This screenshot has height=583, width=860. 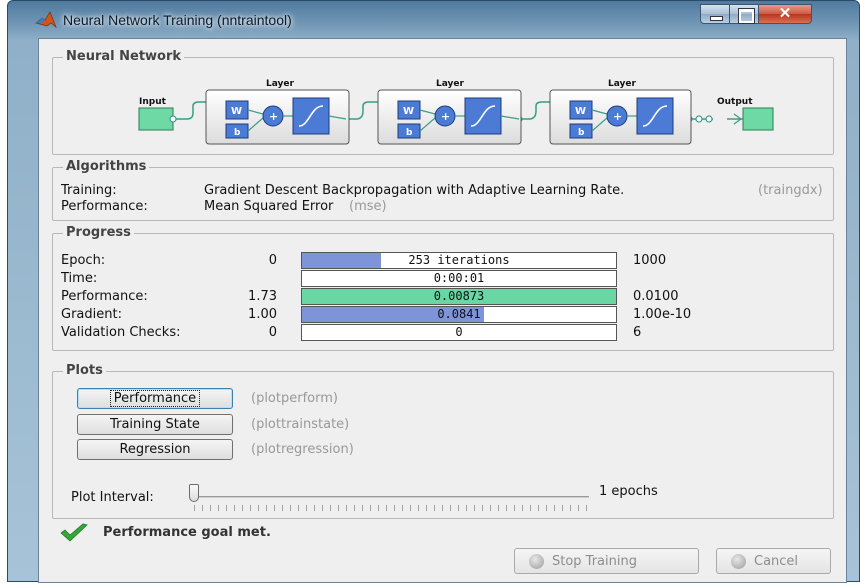 What do you see at coordinates (662, 314) in the screenshot?
I see `progress-row-target: 1.00e-10` at bounding box center [662, 314].